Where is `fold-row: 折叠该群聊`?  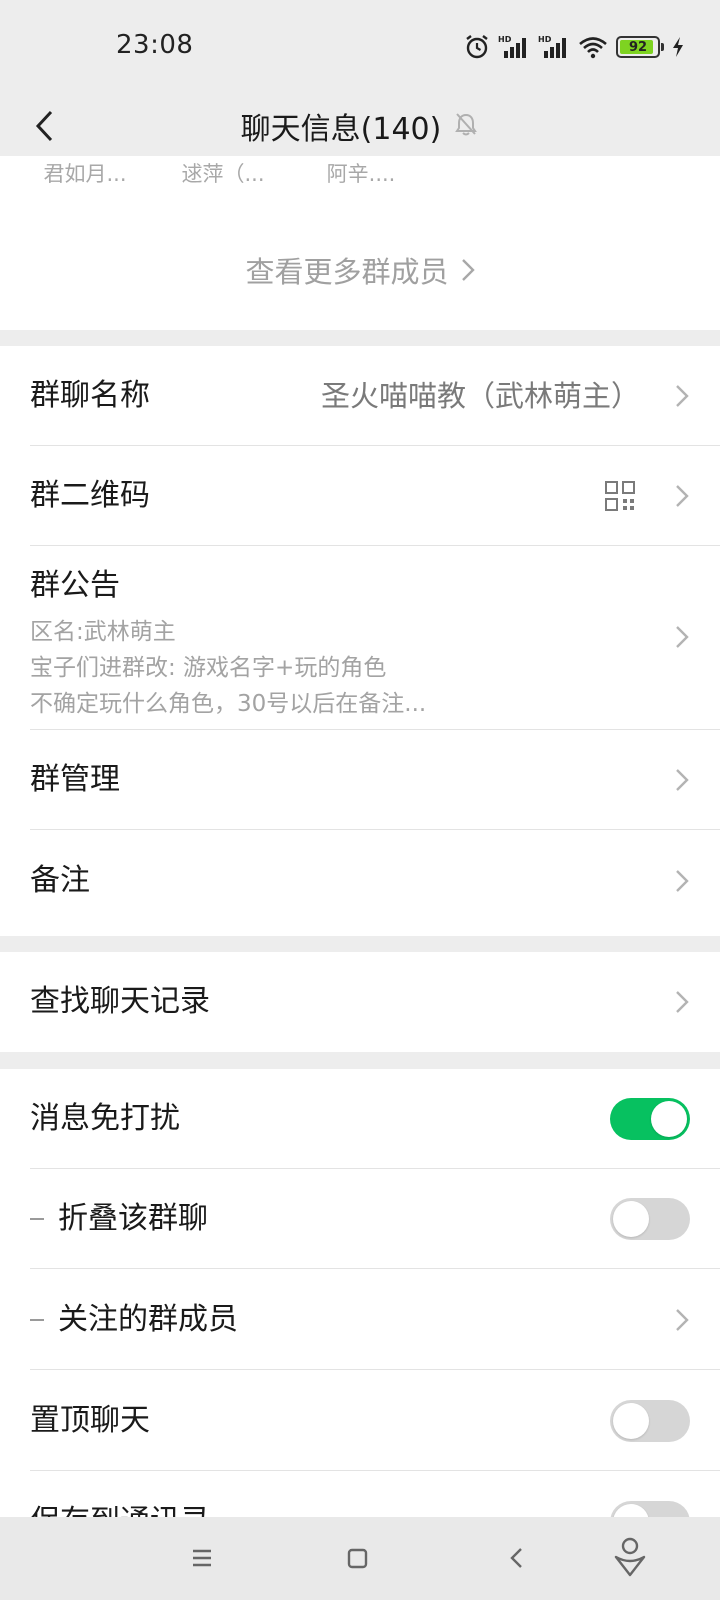
fold-row: 折叠该群聊 is located at coordinates (360, 1219).